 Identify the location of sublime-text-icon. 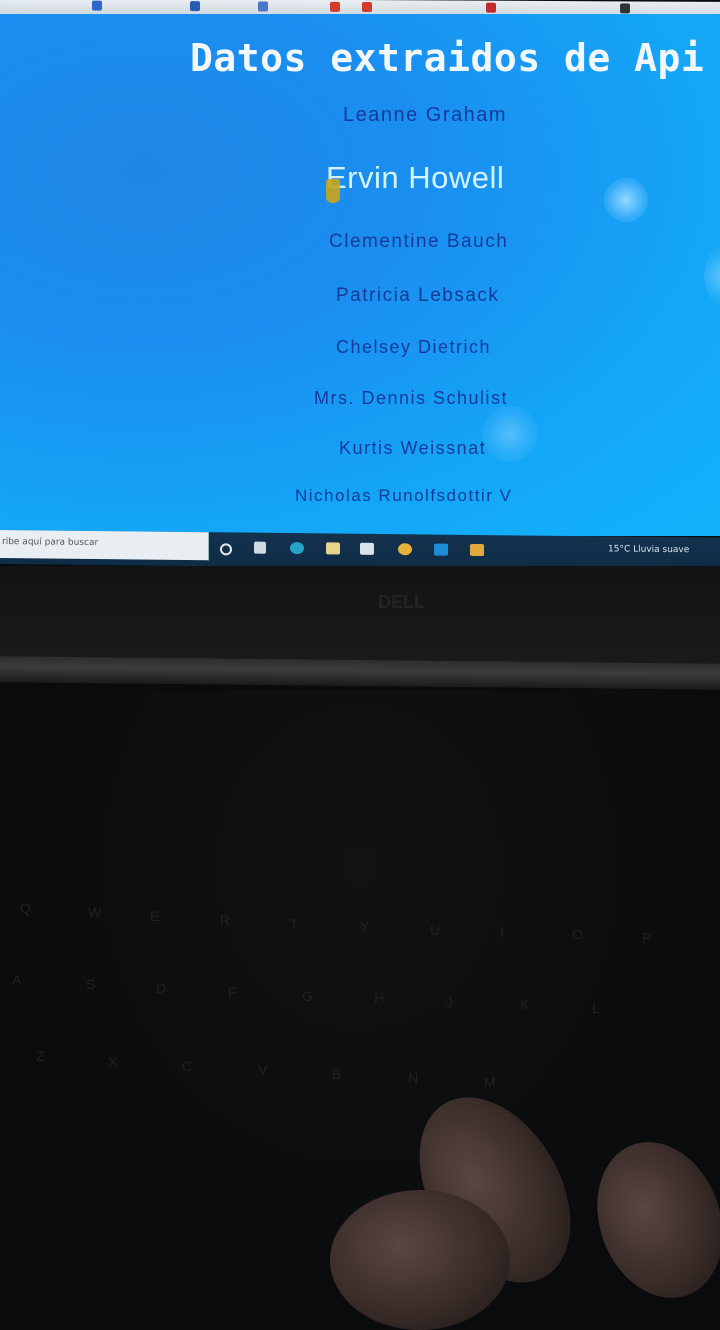
(477, 550).